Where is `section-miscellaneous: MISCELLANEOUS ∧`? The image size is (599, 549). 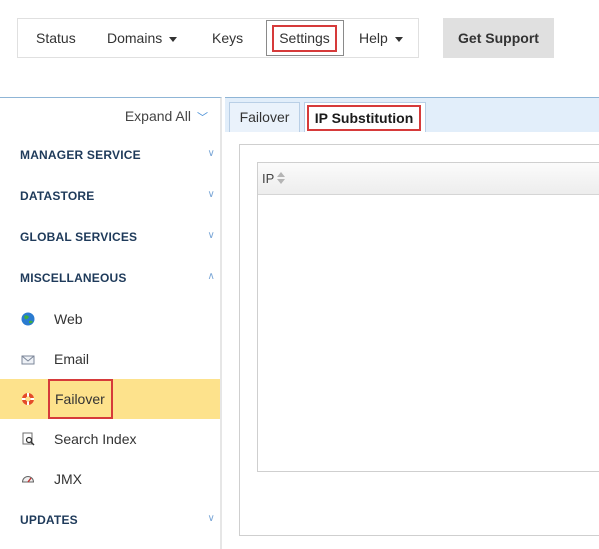
section-miscellaneous: MISCELLANEOUS ∧ is located at coordinates (117, 281).